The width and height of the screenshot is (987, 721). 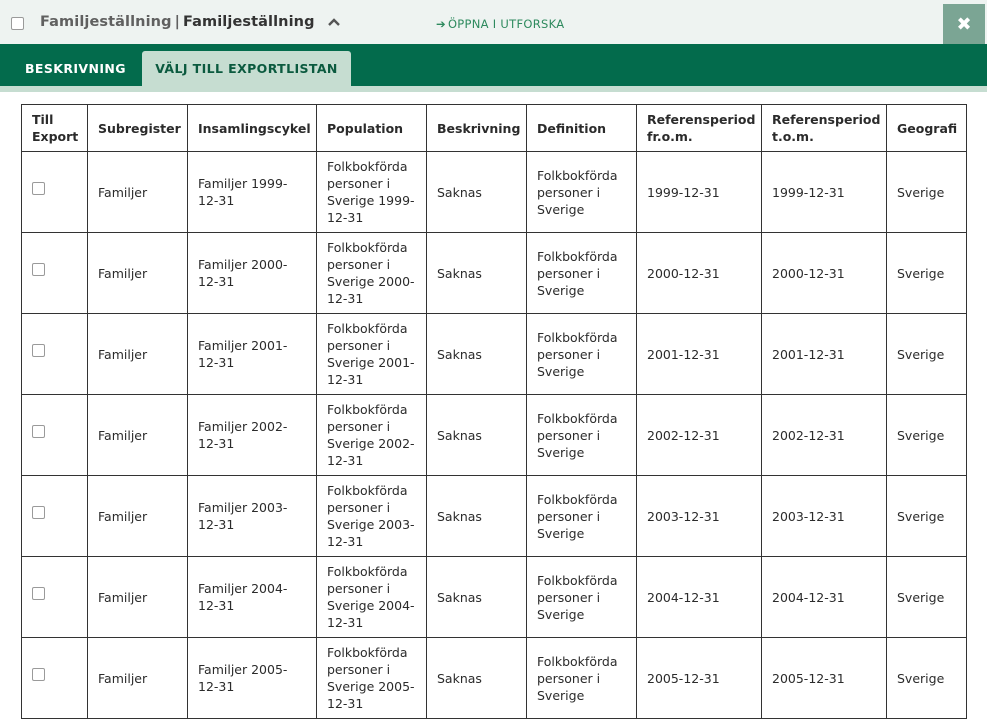 I want to click on from-cell: 2004-12-31, so click(x=699, y=597).